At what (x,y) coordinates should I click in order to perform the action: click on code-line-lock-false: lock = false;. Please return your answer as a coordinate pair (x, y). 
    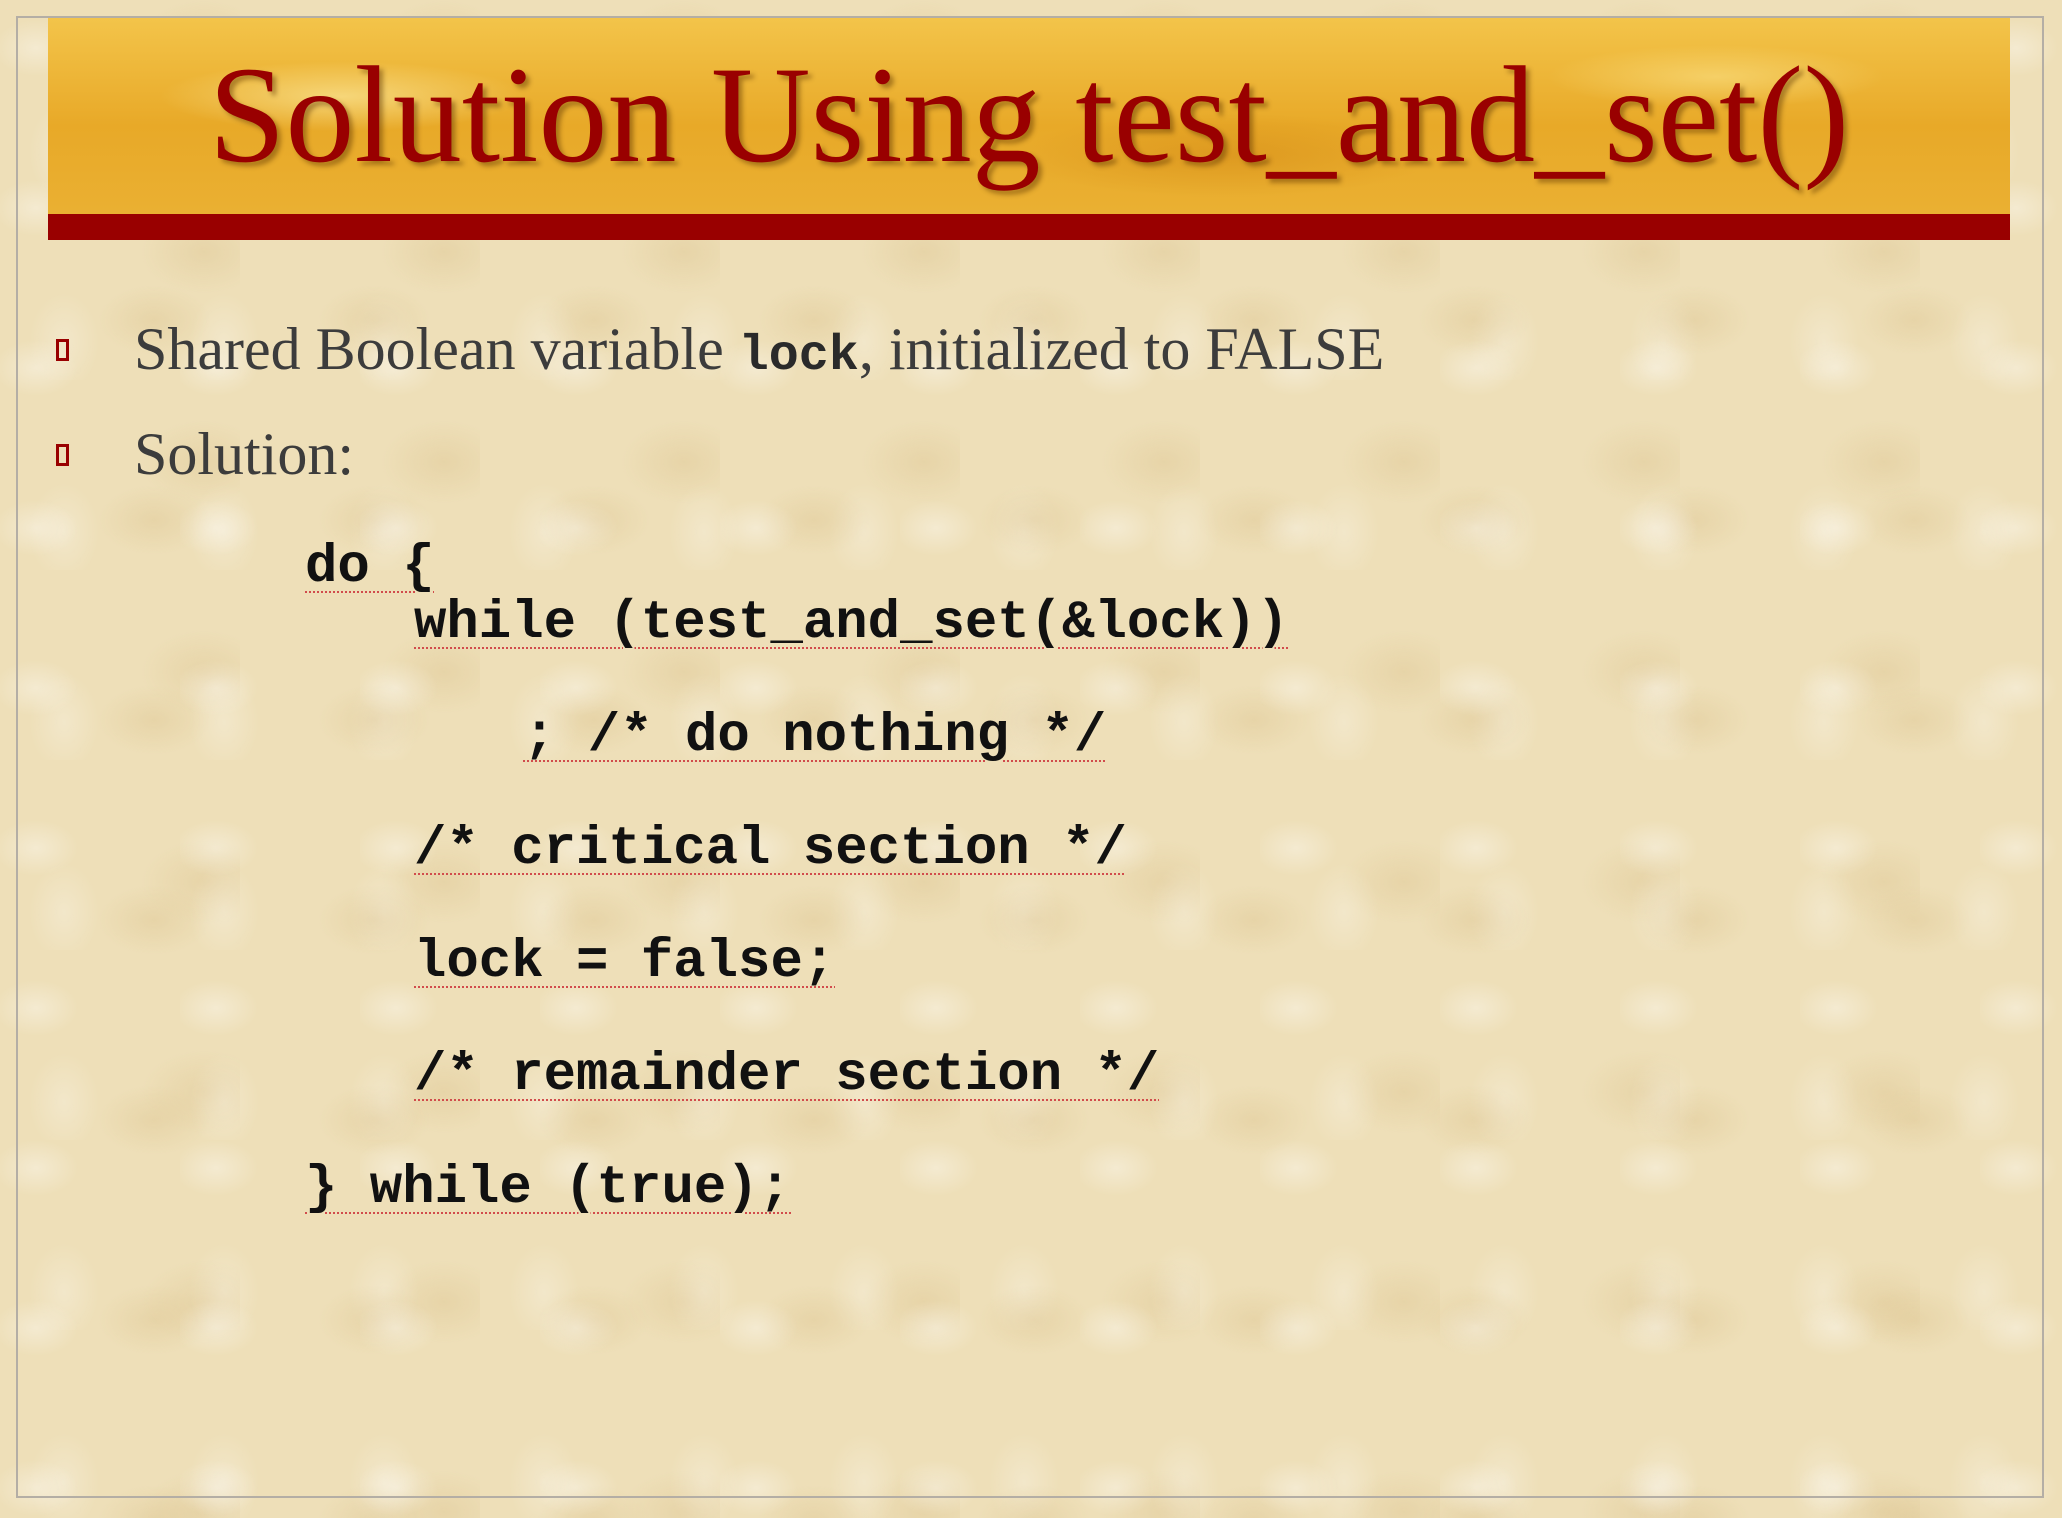
    Looking at the image, I should click on (625, 962).